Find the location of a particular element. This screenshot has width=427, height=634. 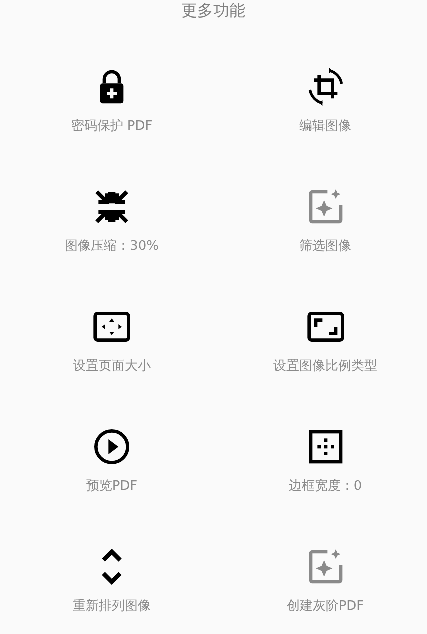

feature-label: 设置图像比例类型 is located at coordinates (326, 367).